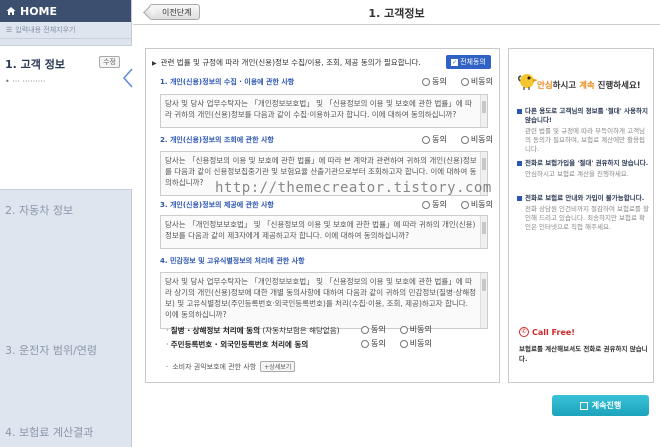 The height and width of the screenshot is (447, 660). What do you see at coordinates (584, 116) in the screenshot?
I see `info-block-1-title: 다른 용도로 고객님의 정보를 '절대' 사용하지 않습니다!` at bounding box center [584, 116].